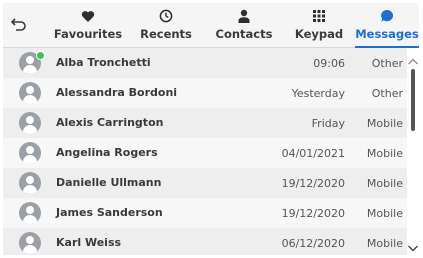 The width and height of the screenshot is (423, 258). Describe the element at coordinates (88, 16) in the screenshot. I see `heart-icon` at that location.